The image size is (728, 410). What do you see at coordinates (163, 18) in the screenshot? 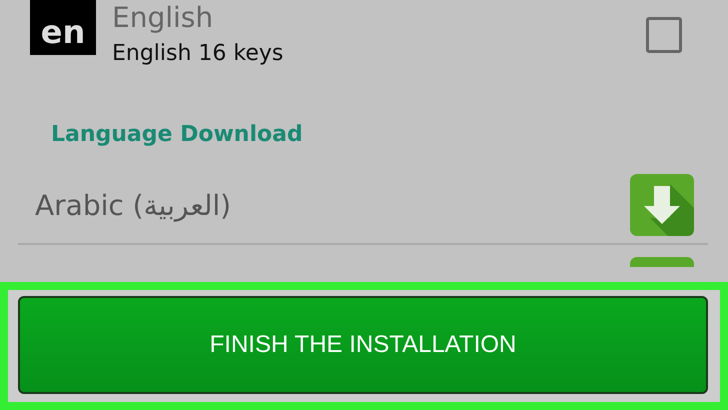
I see `language-name: English` at bounding box center [163, 18].